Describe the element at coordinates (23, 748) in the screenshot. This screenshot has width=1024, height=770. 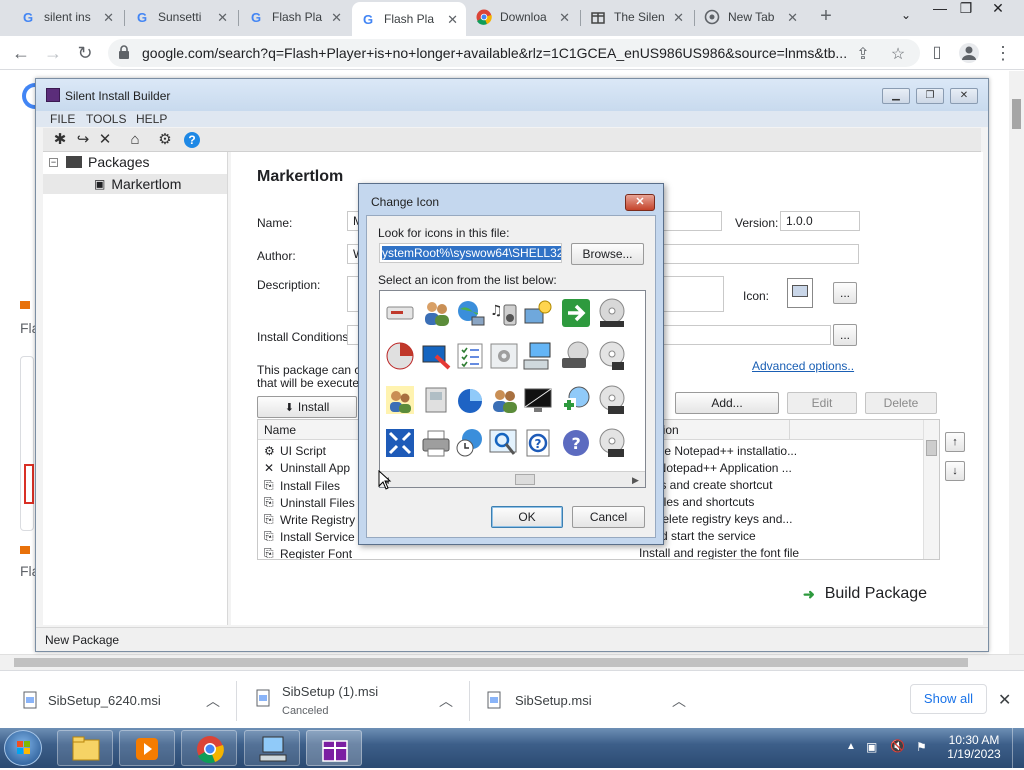
I see `start-button` at that location.